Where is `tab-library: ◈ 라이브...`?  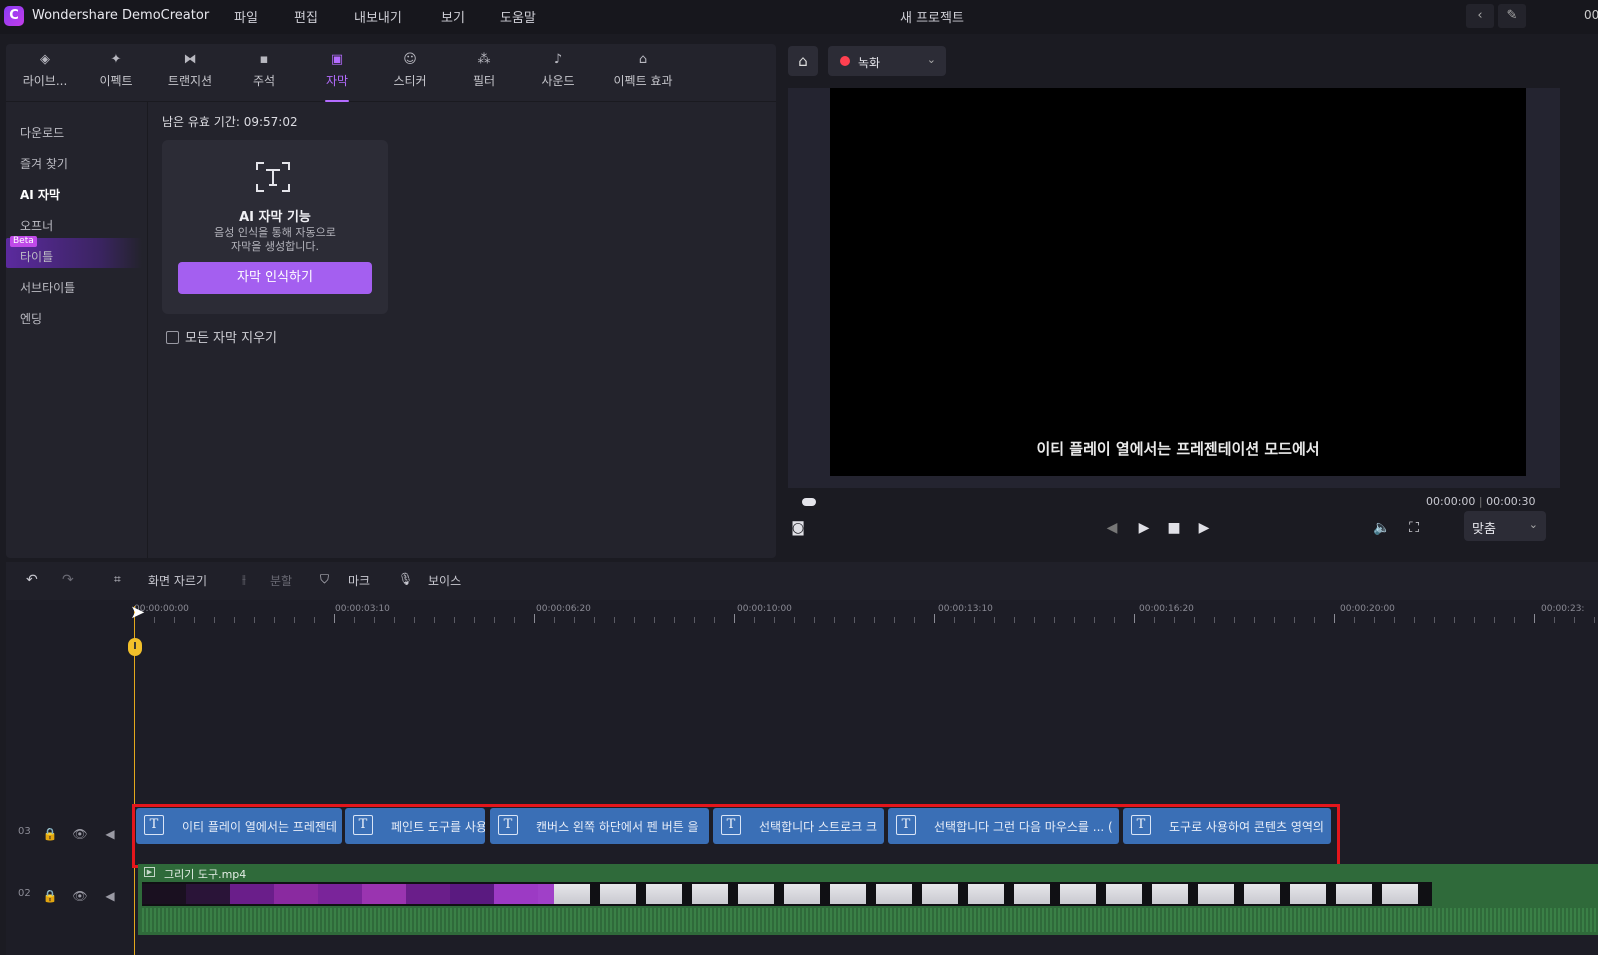 tab-library: ◈ 라이브... is located at coordinates (45, 74).